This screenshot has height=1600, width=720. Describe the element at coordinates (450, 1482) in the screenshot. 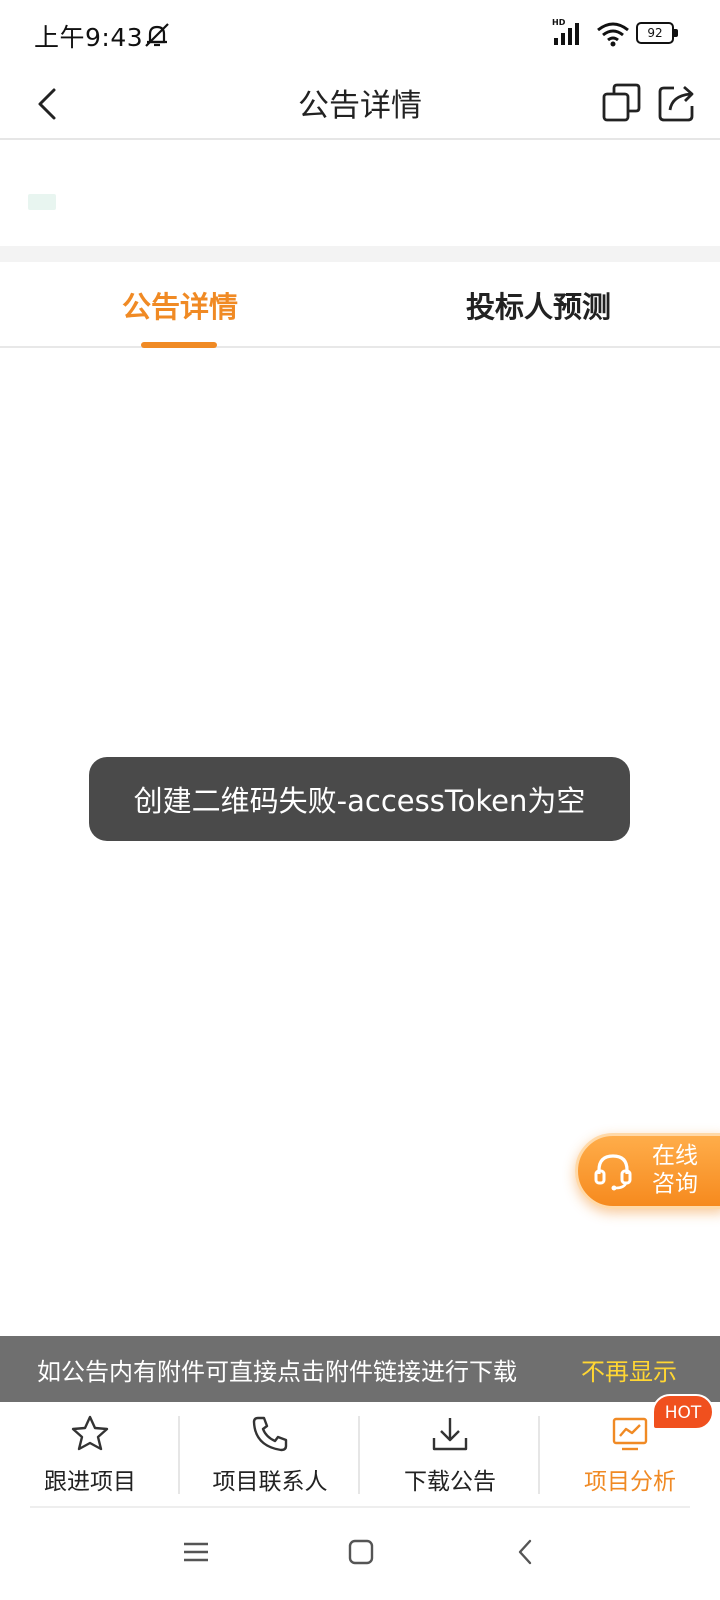

I see `download-announcement-label: 下载公告` at that location.